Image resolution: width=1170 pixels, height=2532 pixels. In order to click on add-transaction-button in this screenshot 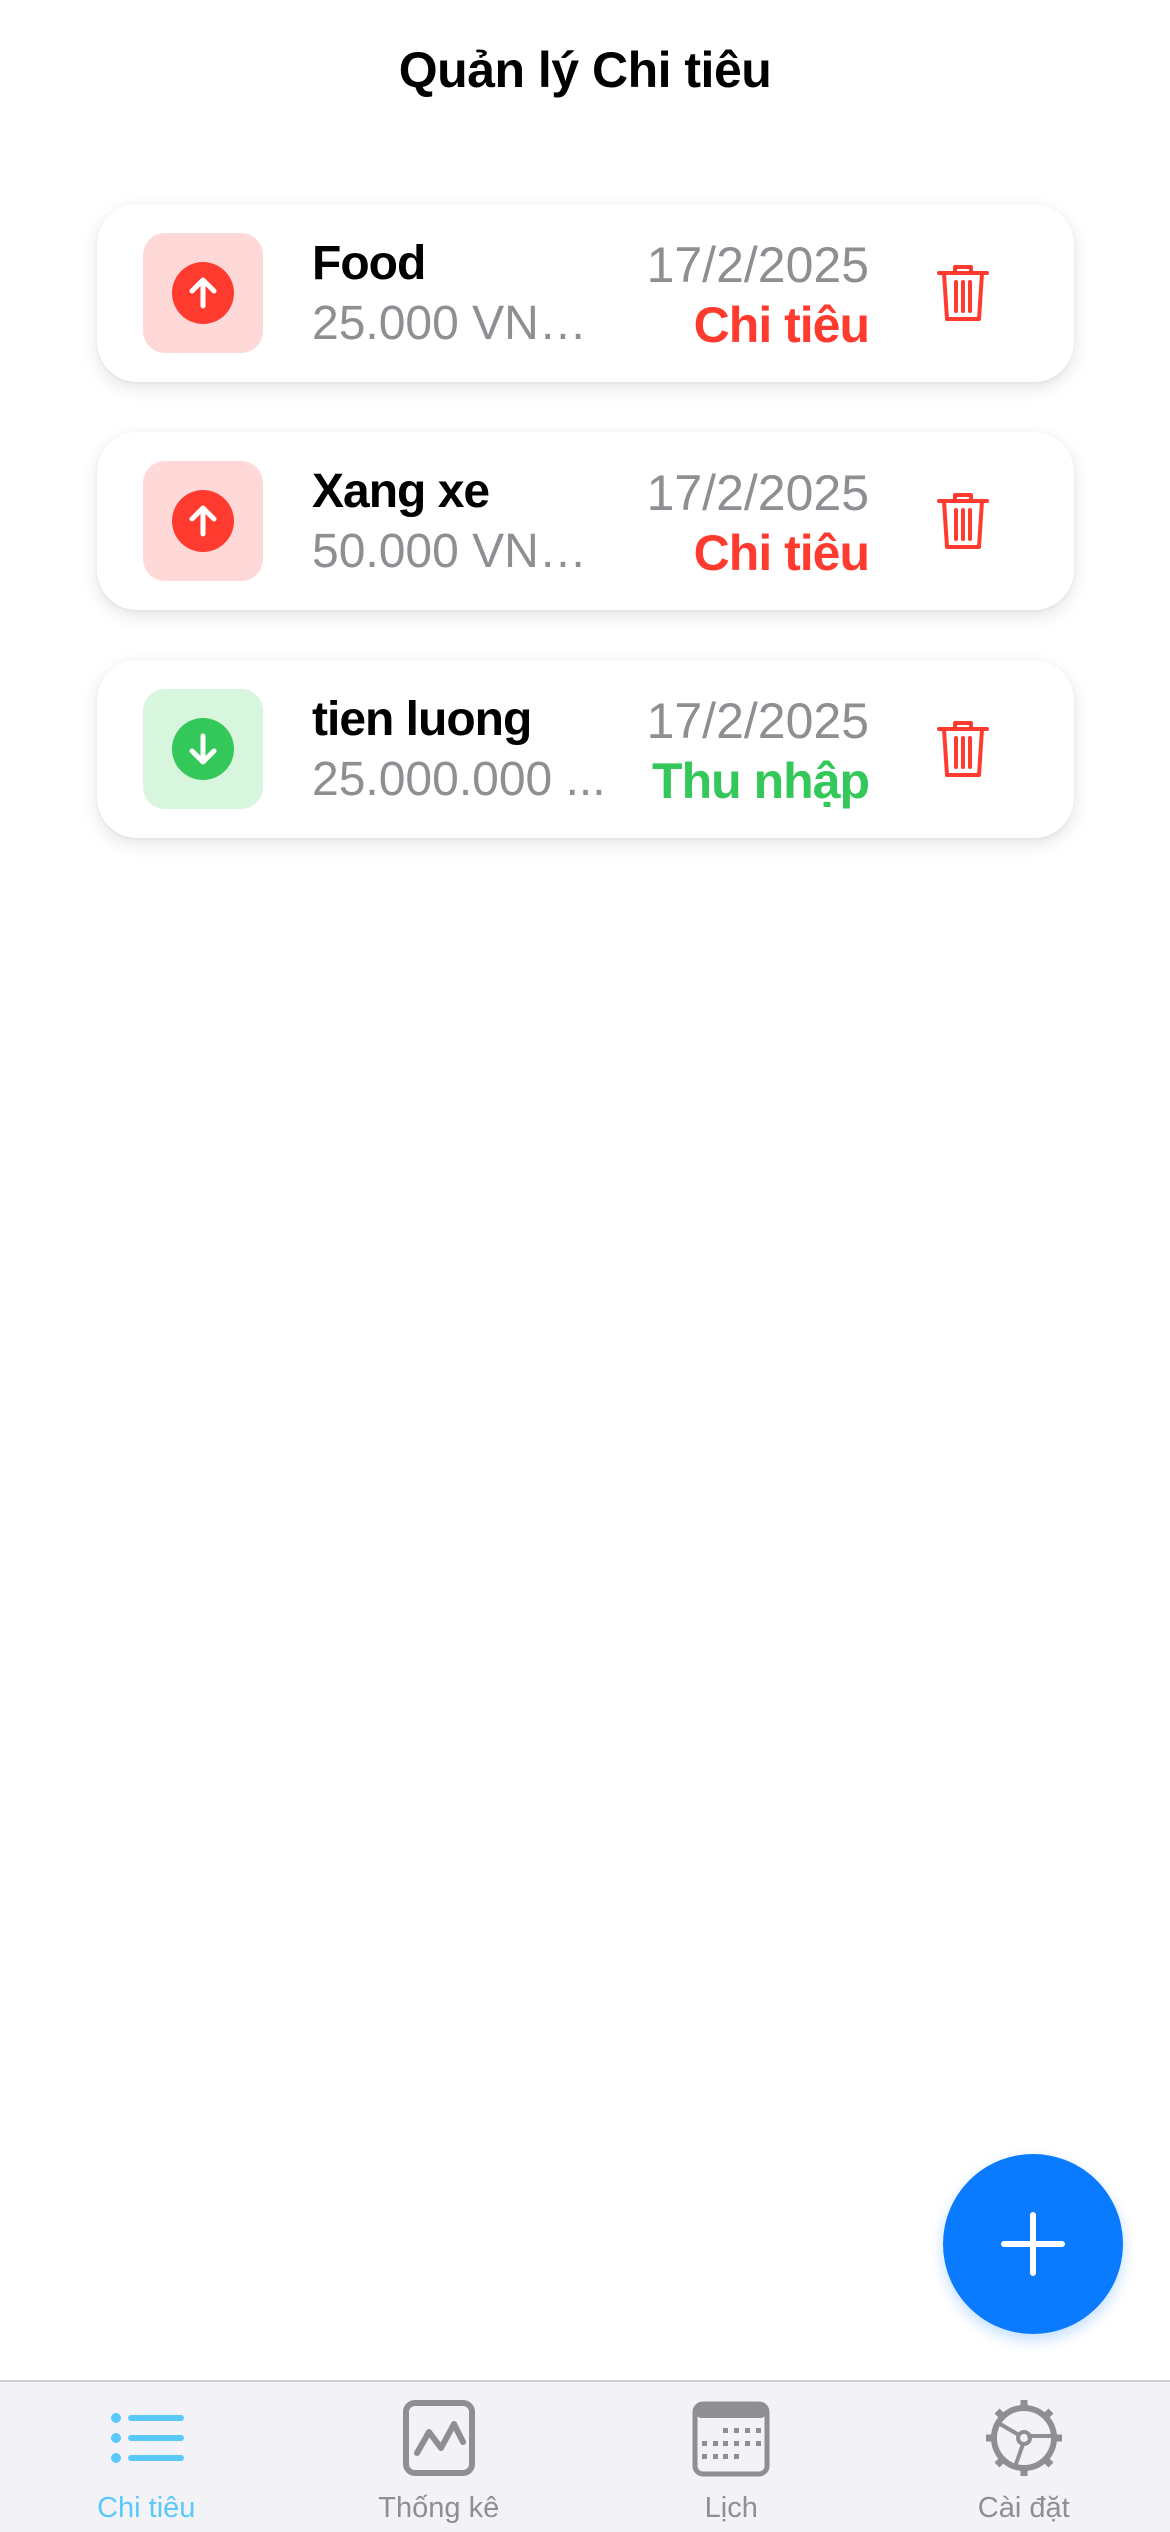, I will do `click(1033, 2244)`.